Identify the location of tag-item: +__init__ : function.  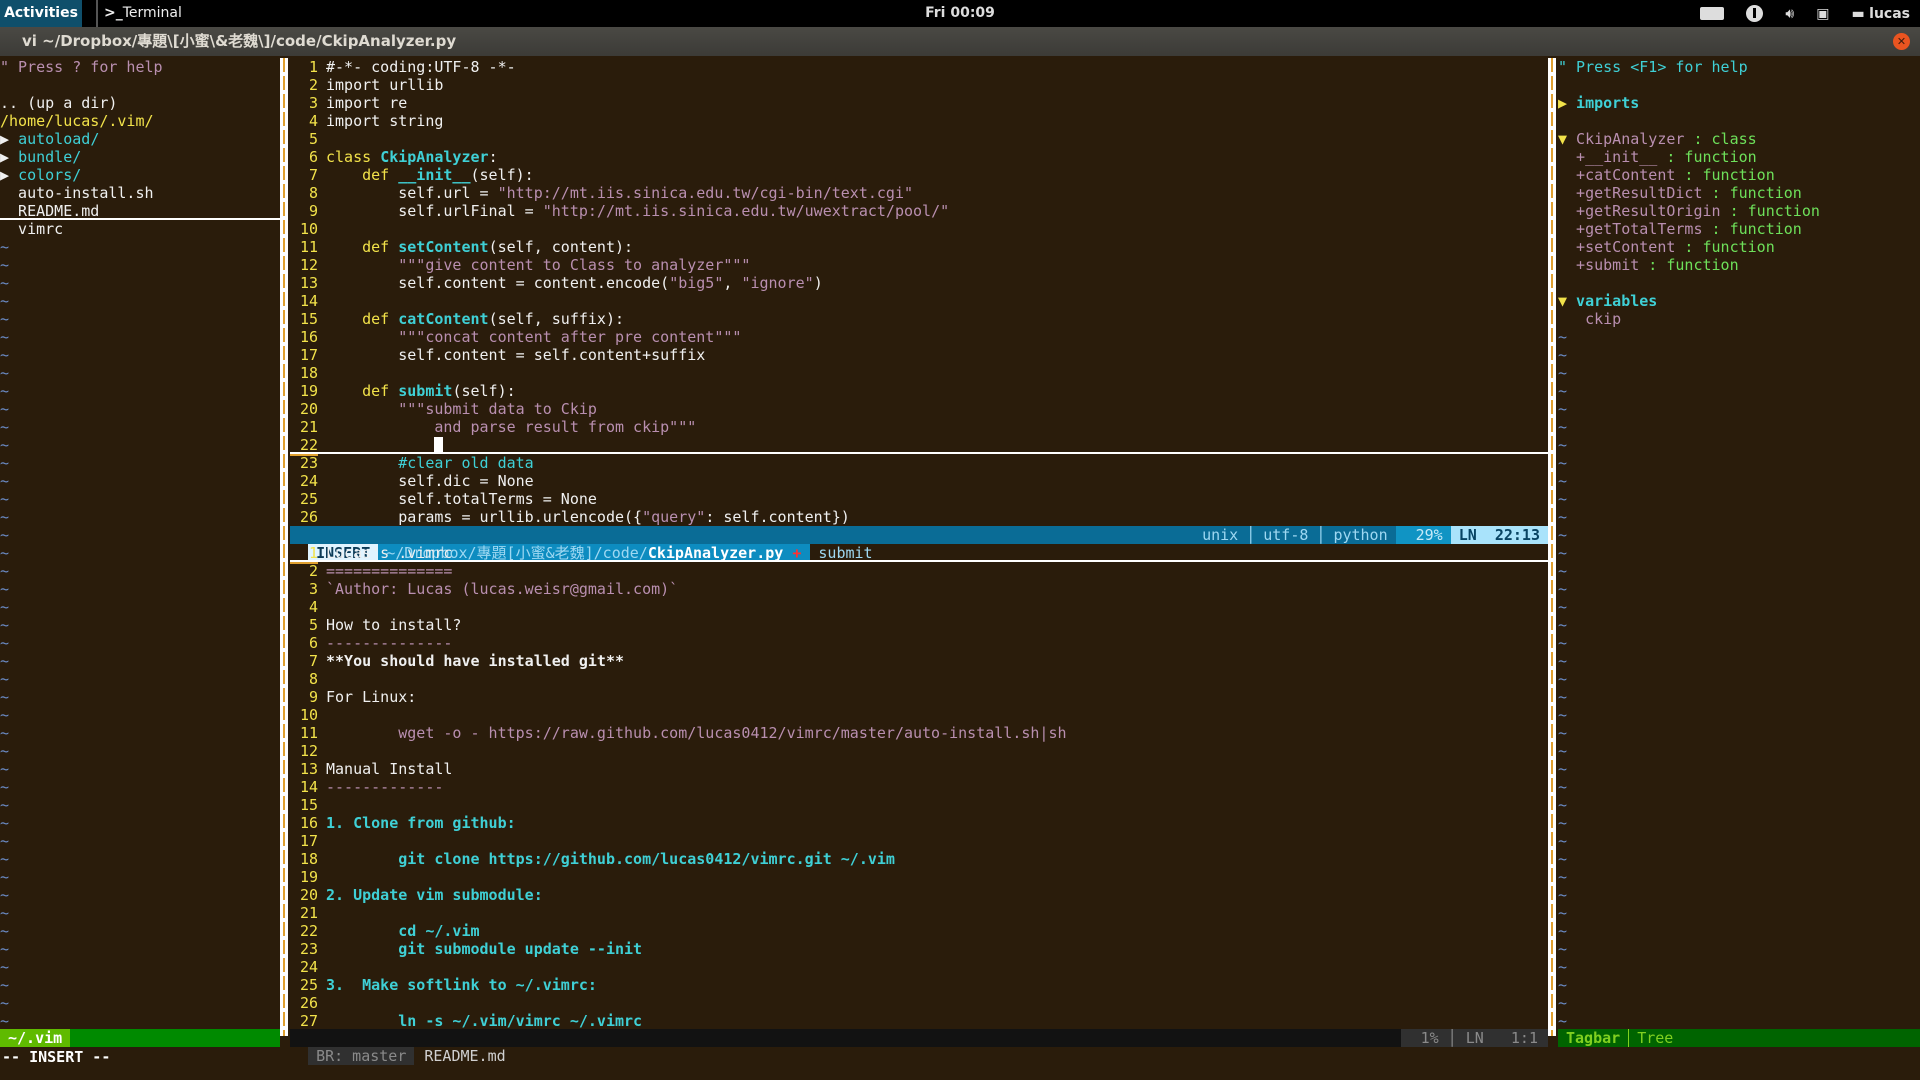
(1739, 157).